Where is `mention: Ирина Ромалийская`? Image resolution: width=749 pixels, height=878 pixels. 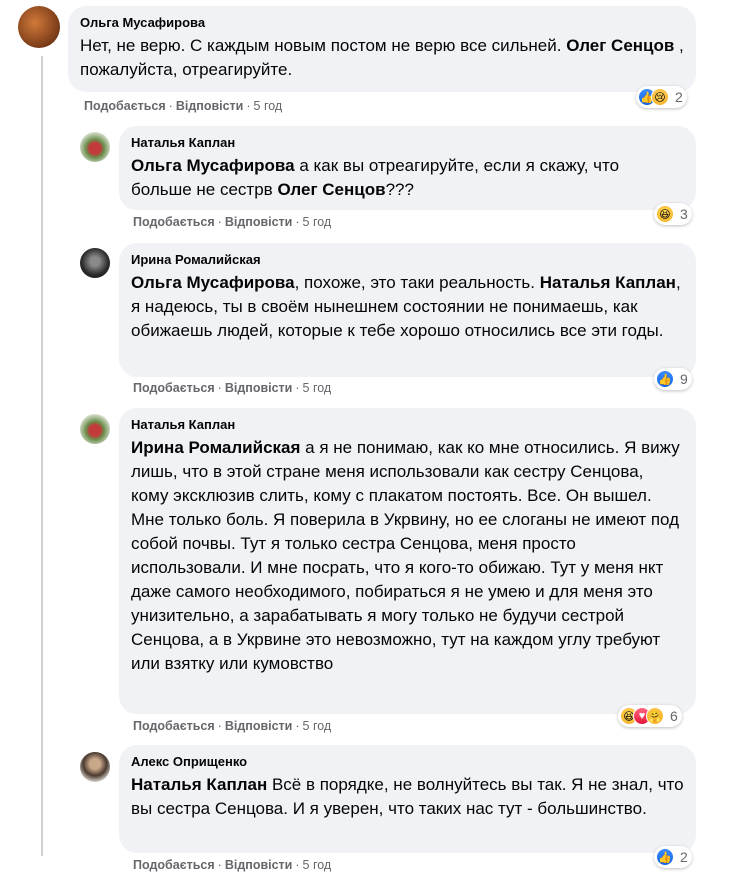
mention: Ирина Ромалийская is located at coordinates (215, 447).